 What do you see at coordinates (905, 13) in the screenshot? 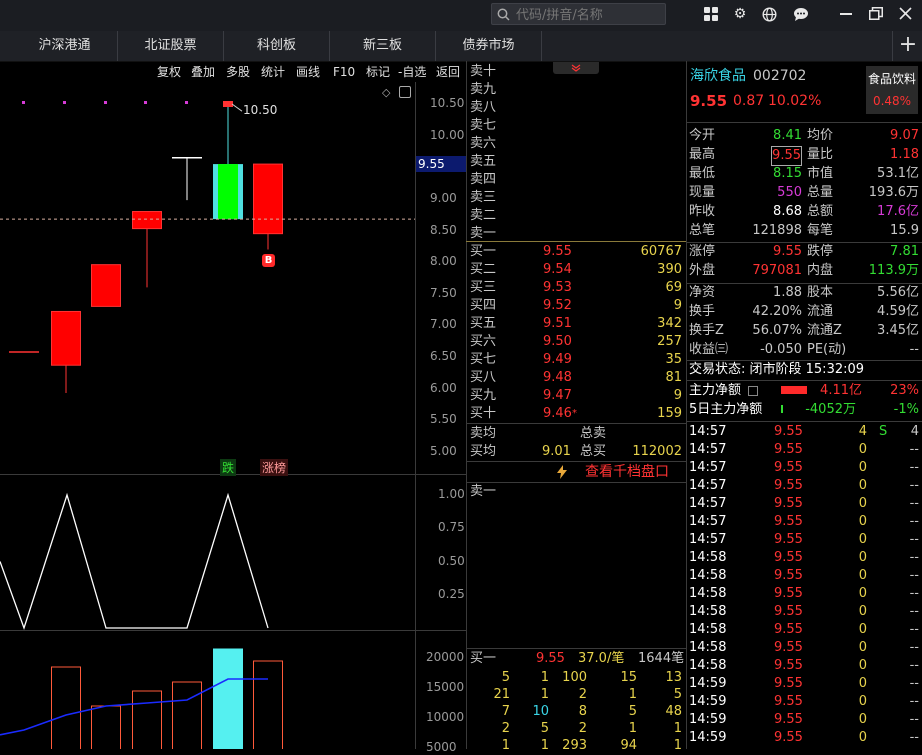
I see `close-icon` at bounding box center [905, 13].